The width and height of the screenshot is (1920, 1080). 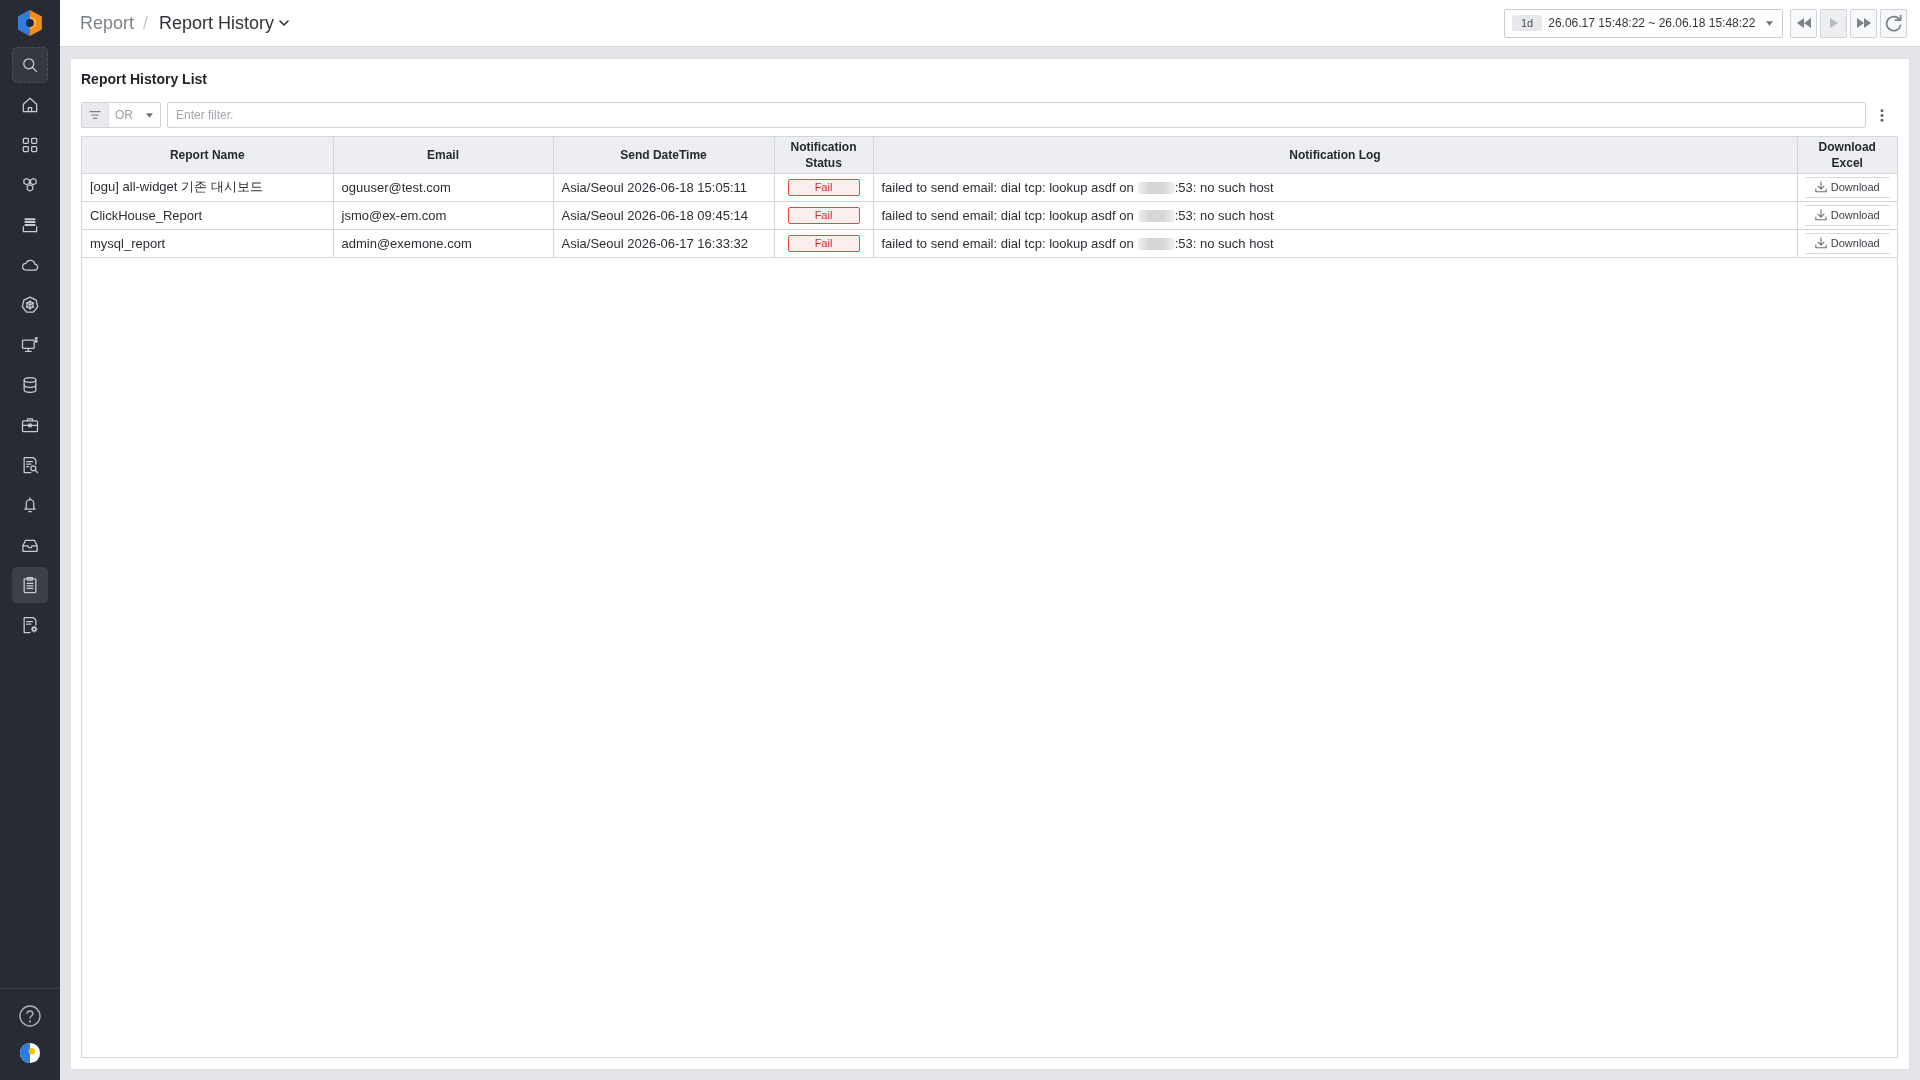 What do you see at coordinates (107, 23) in the screenshot?
I see `breadcrumb-link: Report` at bounding box center [107, 23].